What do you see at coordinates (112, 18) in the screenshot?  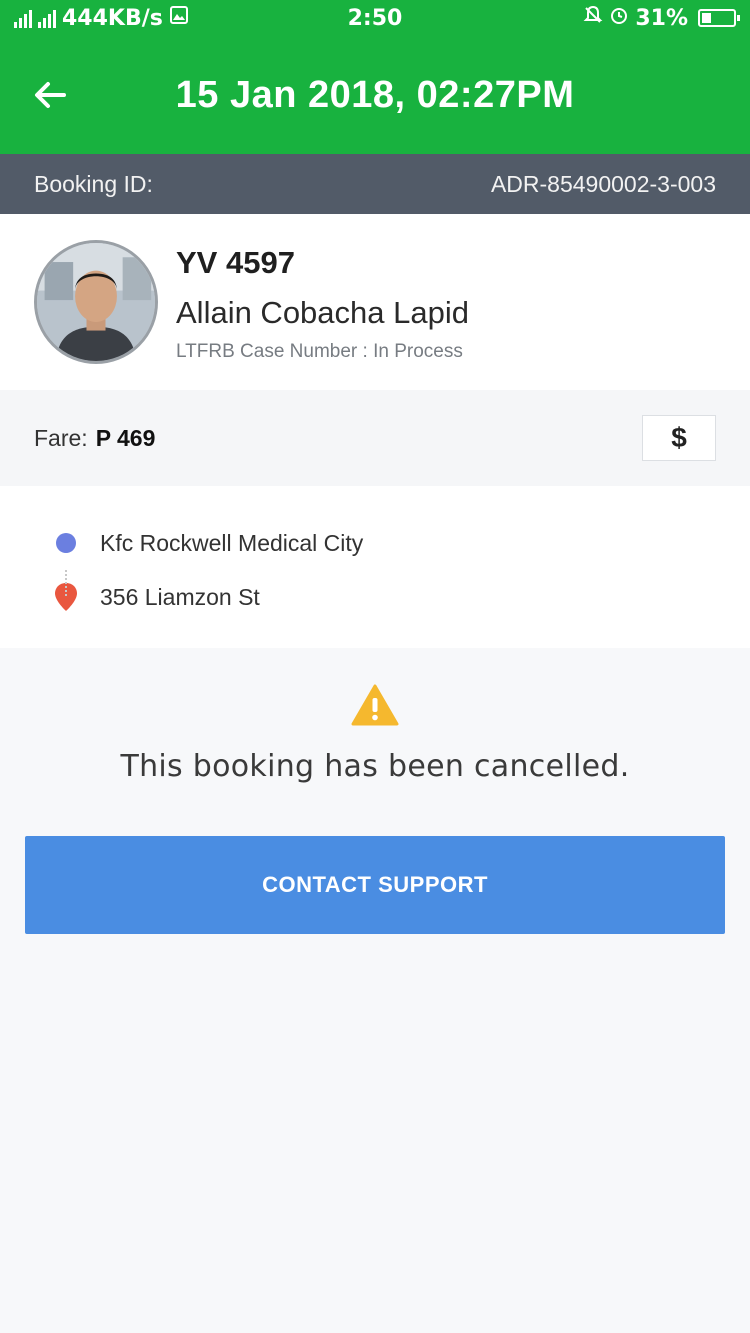 I see `network-speed: 444KB/s` at bounding box center [112, 18].